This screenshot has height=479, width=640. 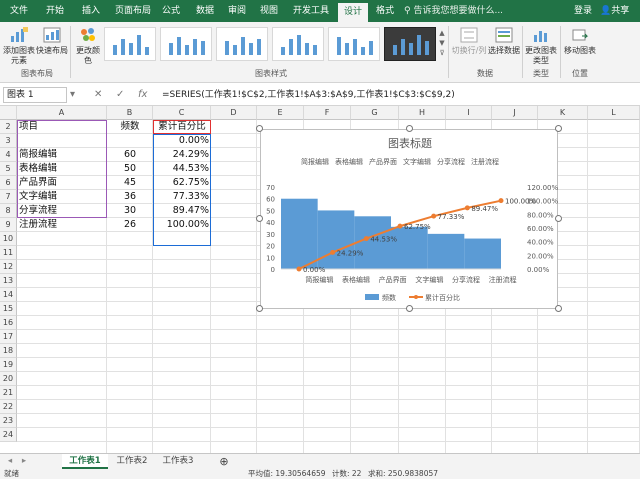 I want to click on cell-r4-c0: 简报编辑, so click(x=62, y=155).